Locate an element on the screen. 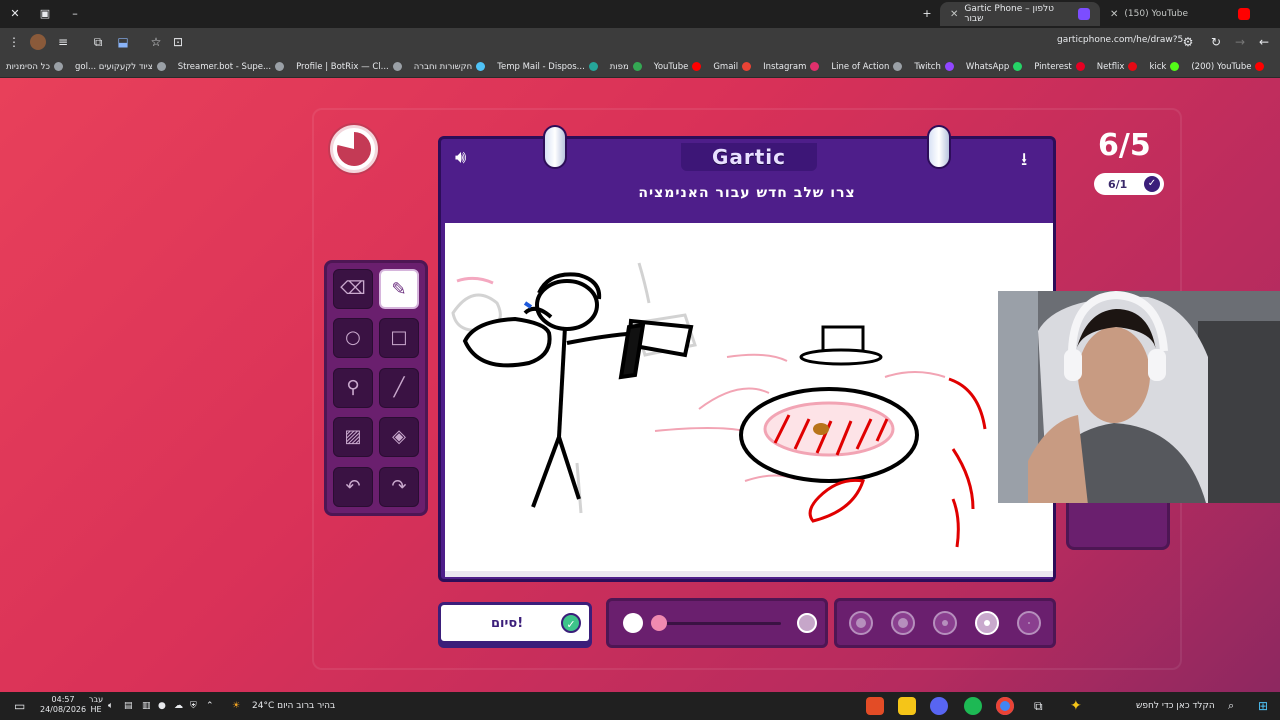  tab-gartic: ✕ Gartic Phone – טלפון שבור is located at coordinates (1020, 14).